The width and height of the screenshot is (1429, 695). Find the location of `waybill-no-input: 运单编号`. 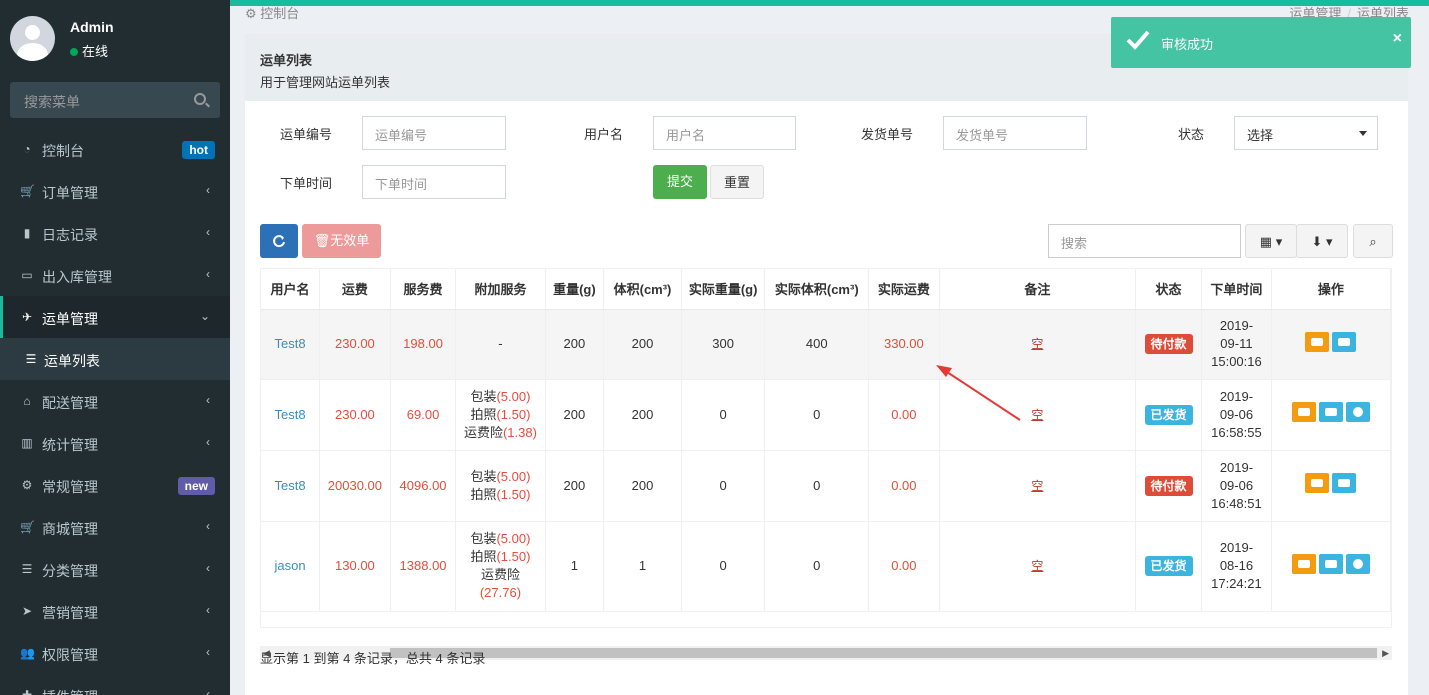

waybill-no-input: 运单编号 is located at coordinates (434, 133).